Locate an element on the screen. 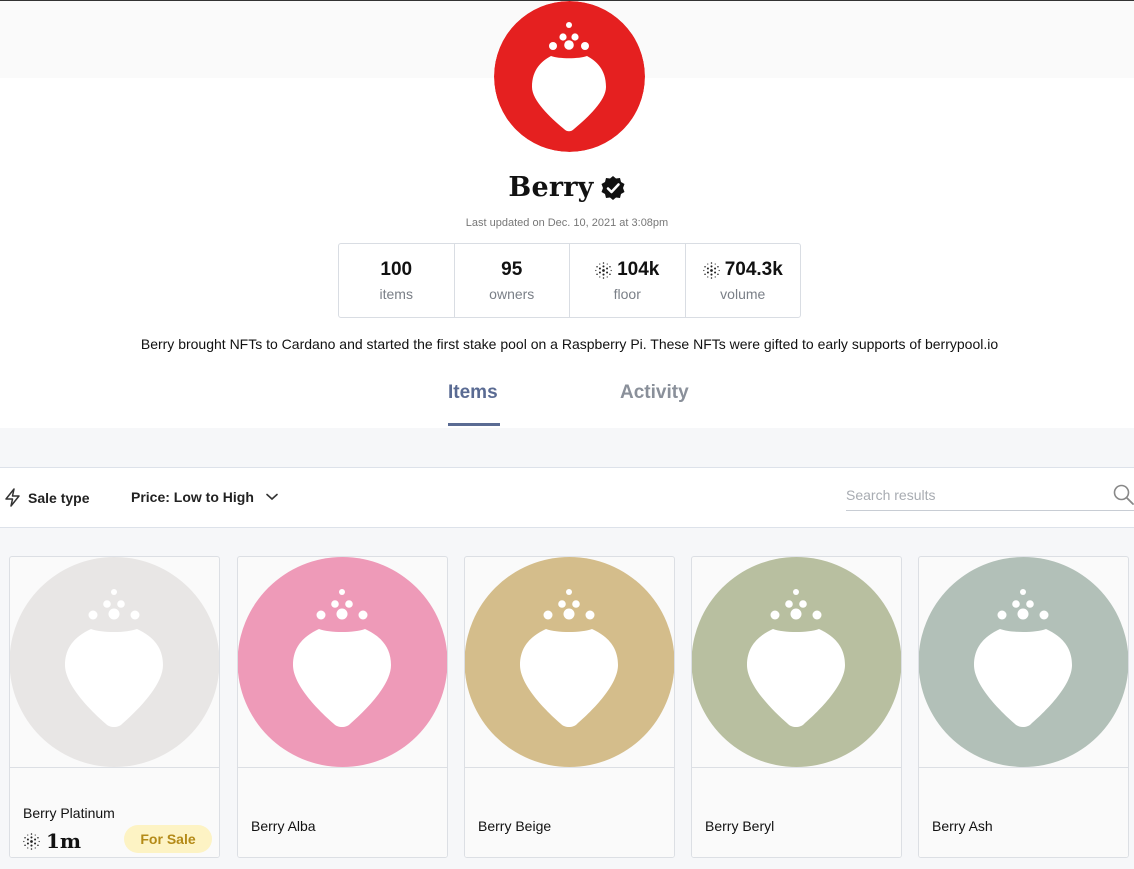 The image size is (1134, 869). search-input is located at coordinates (971, 495).